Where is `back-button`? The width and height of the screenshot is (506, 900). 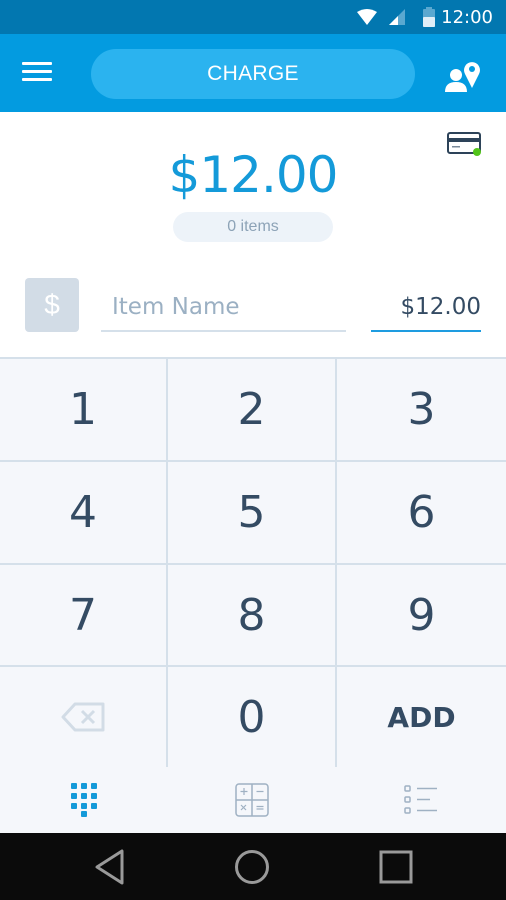 back-button is located at coordinates (110, 867).